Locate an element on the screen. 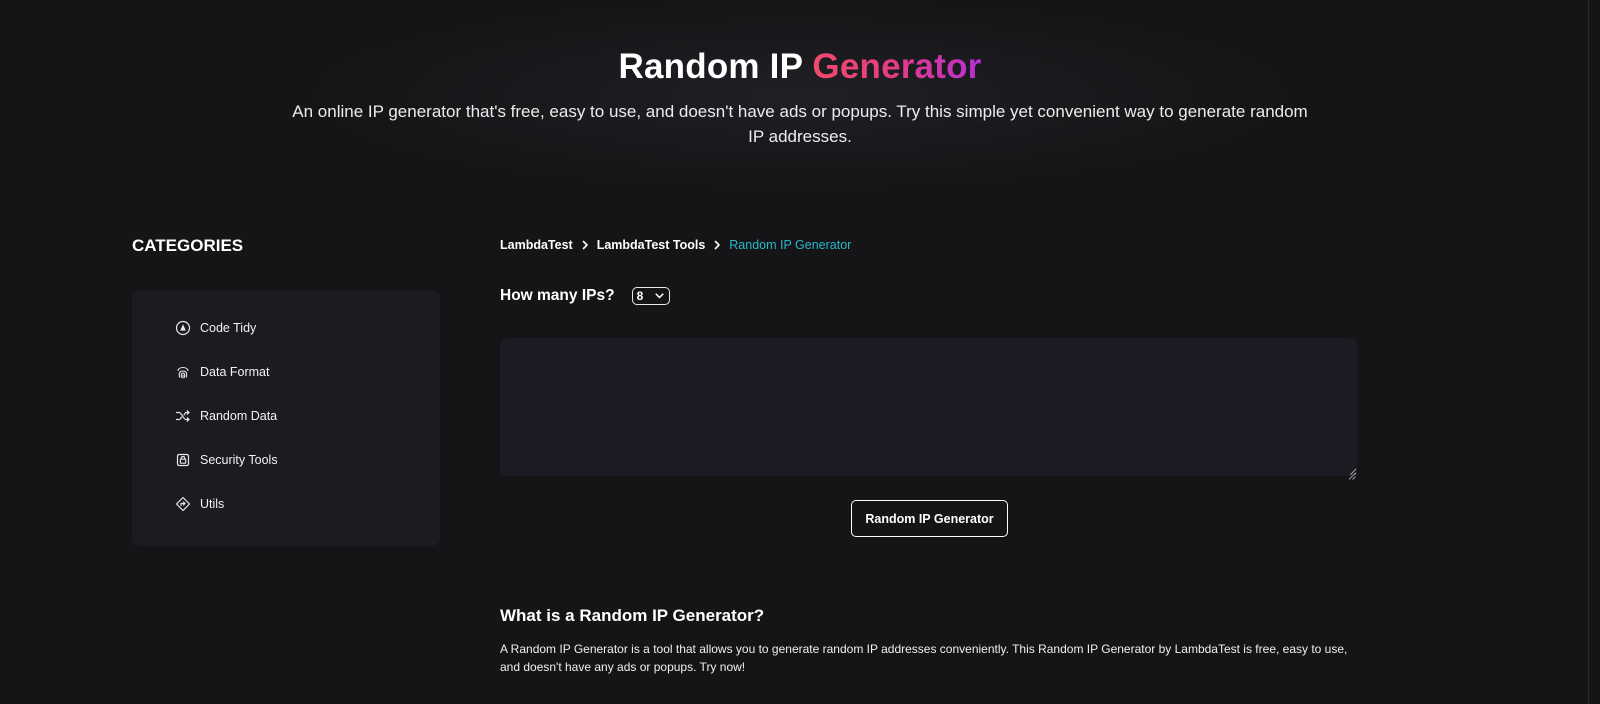 Image resolution: width=1600 pixels, height=704 pixels. page-title-main: Random IP is located at coordinates (715, 66).